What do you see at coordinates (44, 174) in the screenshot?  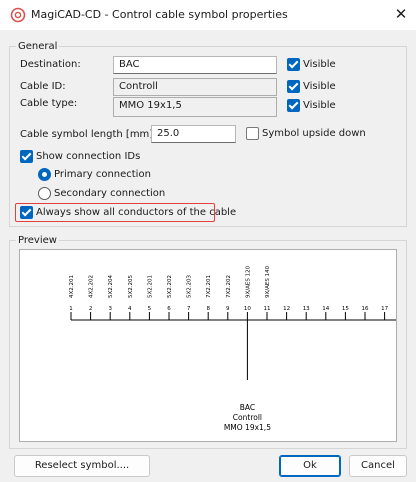 I see `radio-selected-icon` at bounding box center [44, 174].